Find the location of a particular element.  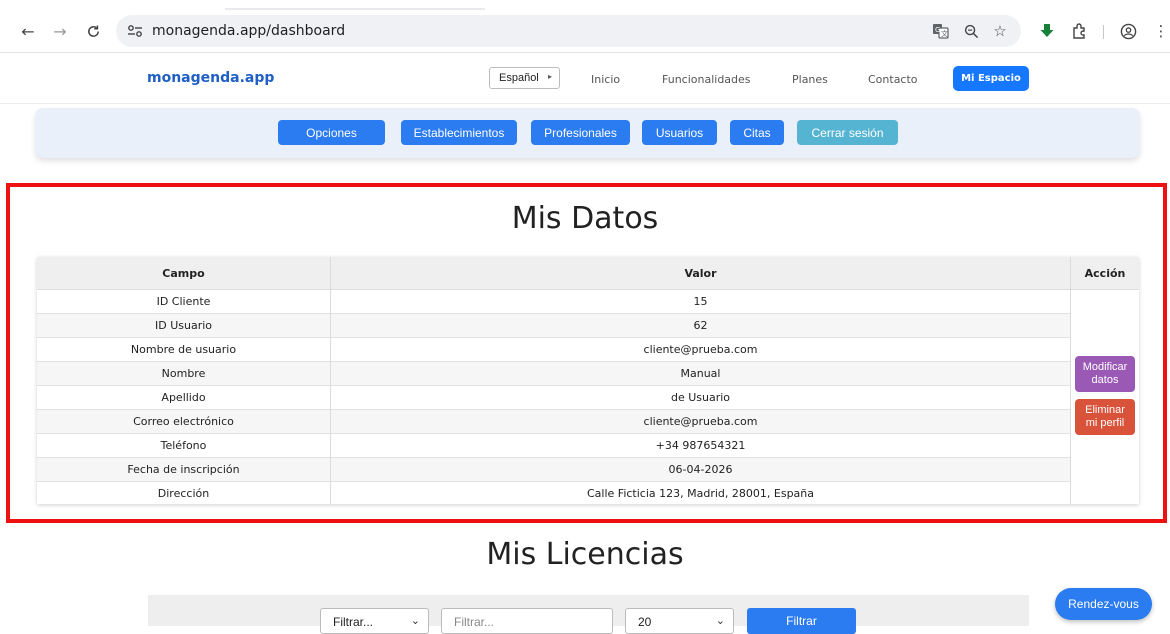

nav-link-mi-espacio: Mi Espacio is located at coordinates (991, 78).